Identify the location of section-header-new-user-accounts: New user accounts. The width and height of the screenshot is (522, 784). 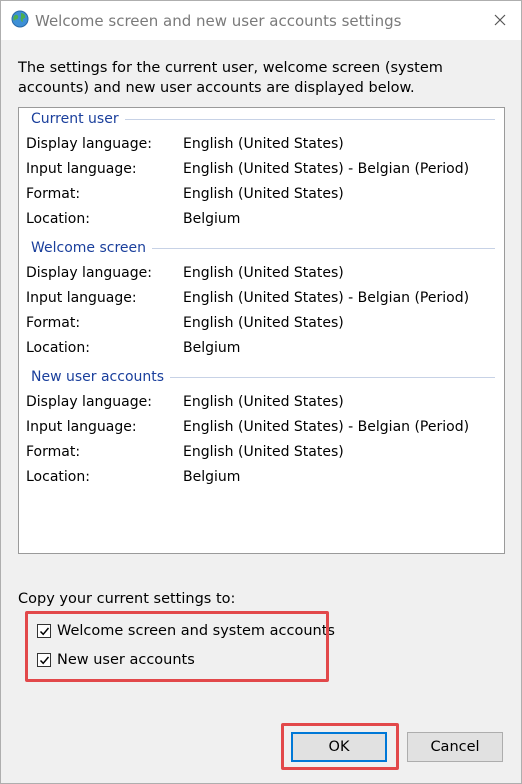
(263, 377).